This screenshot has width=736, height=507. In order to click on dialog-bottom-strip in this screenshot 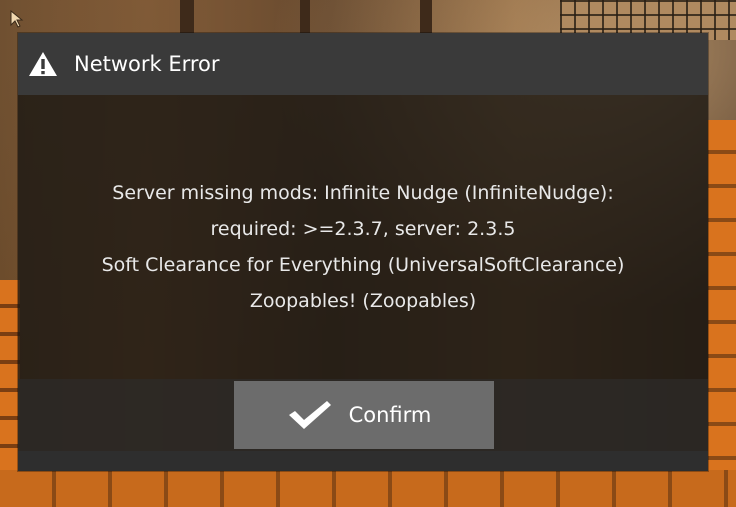, I will do `click(363, 461)`.